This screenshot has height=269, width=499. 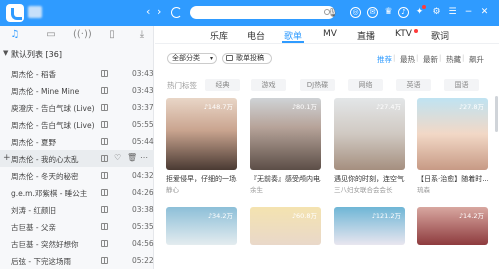 I want to click on playlist-card: 27.4万 遇见你的时刻，连空气... 三八妇女联合会会长, so click(x=369, y=146).